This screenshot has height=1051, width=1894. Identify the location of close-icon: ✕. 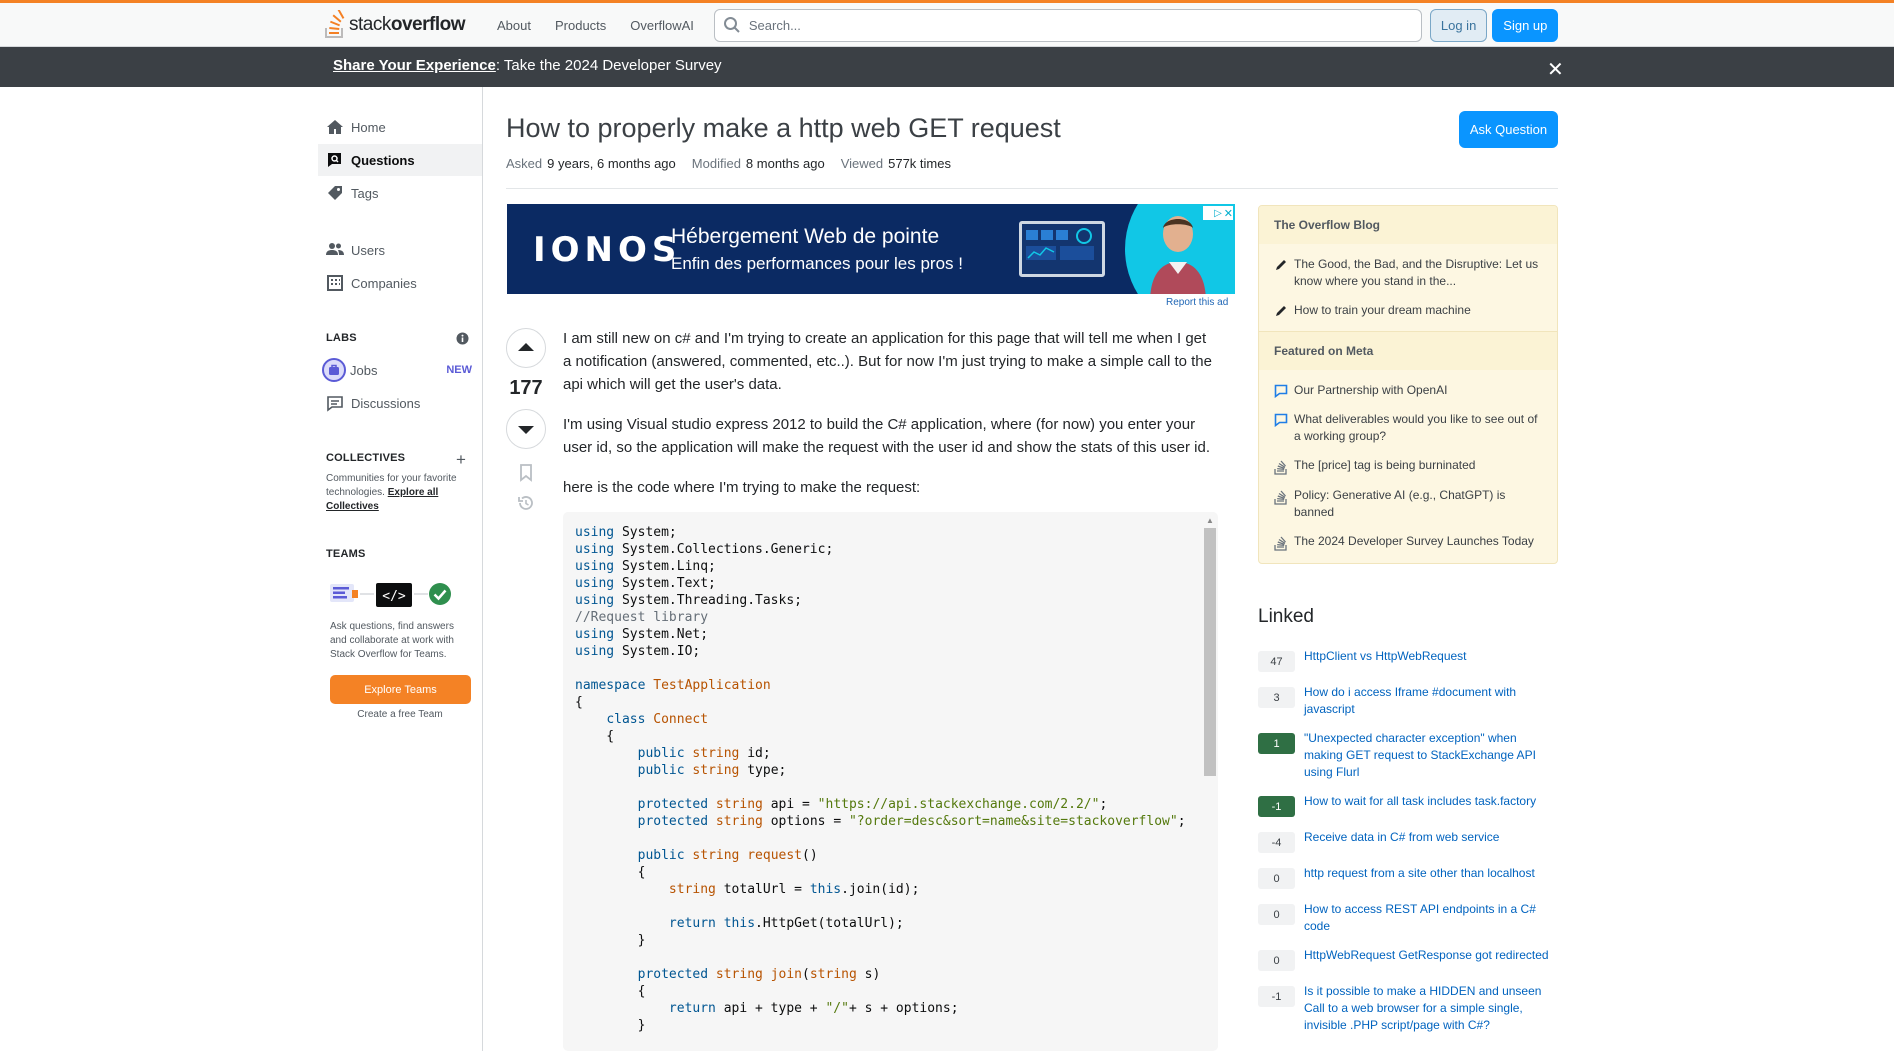
(1555, 69).